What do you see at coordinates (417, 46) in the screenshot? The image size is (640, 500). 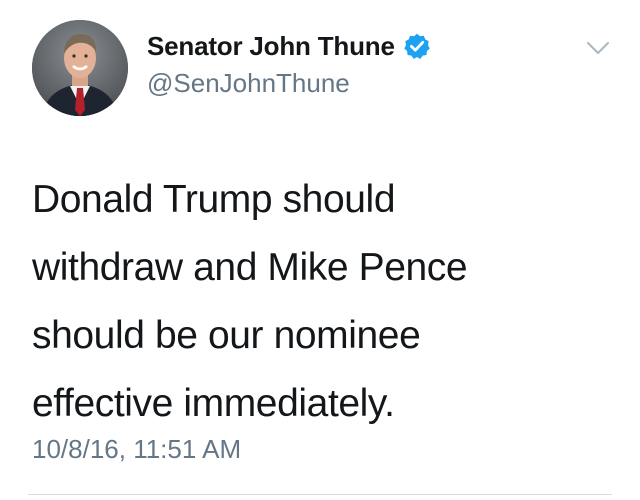 I see `verified-badge-icon` at bounding box center [417, 46].